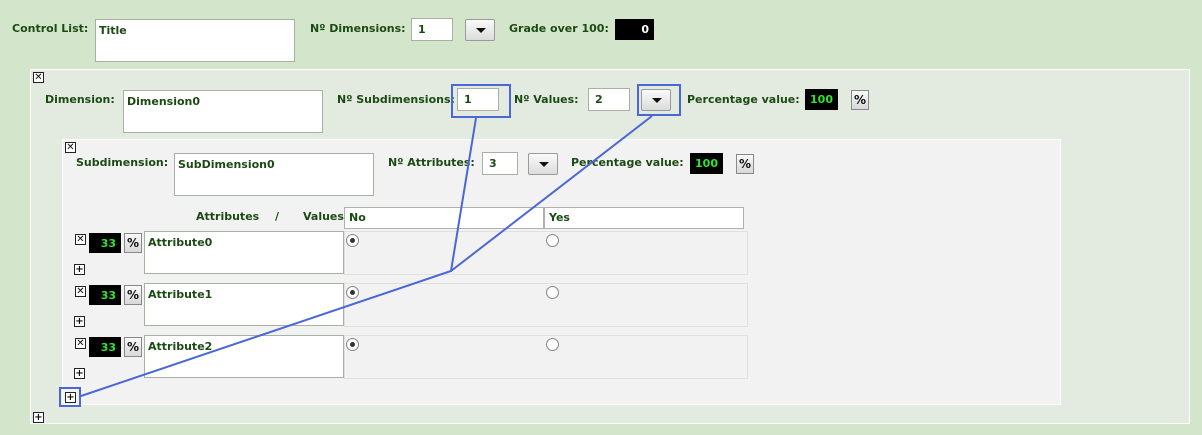 Image resolution: width=1202 pixels, height=435 pixels. I want to click on connector-line-values, so click(551, 193).